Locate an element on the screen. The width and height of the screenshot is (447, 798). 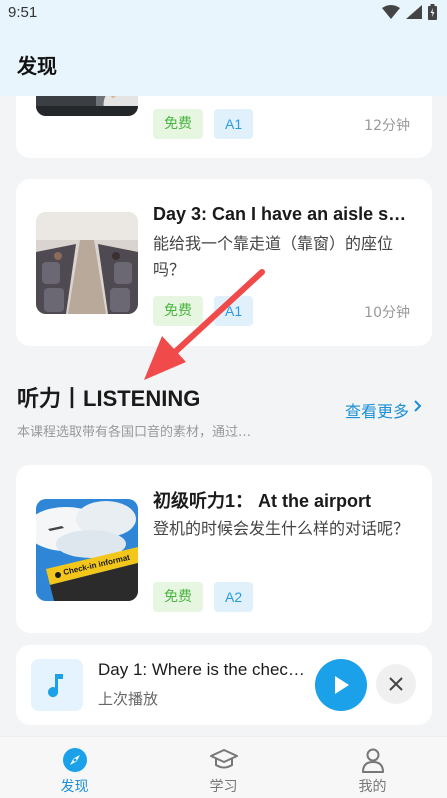
music-note-icon is located at coordinates (57, 685).